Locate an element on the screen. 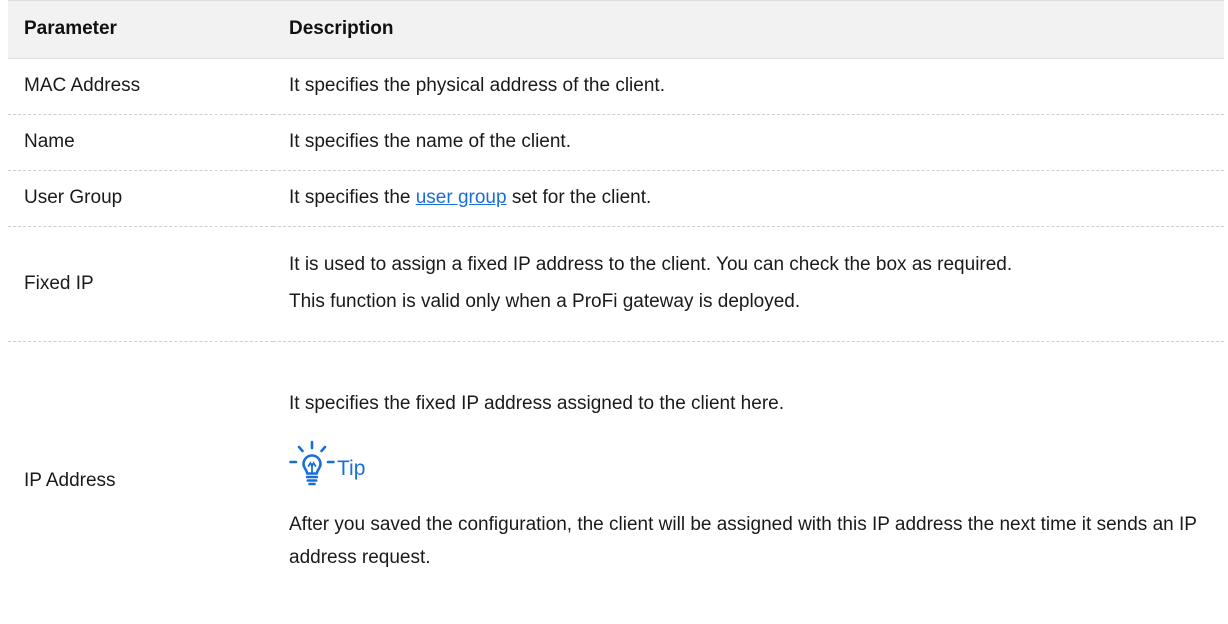  description-prefix: It specifies the is located at coordinates (352, 198).